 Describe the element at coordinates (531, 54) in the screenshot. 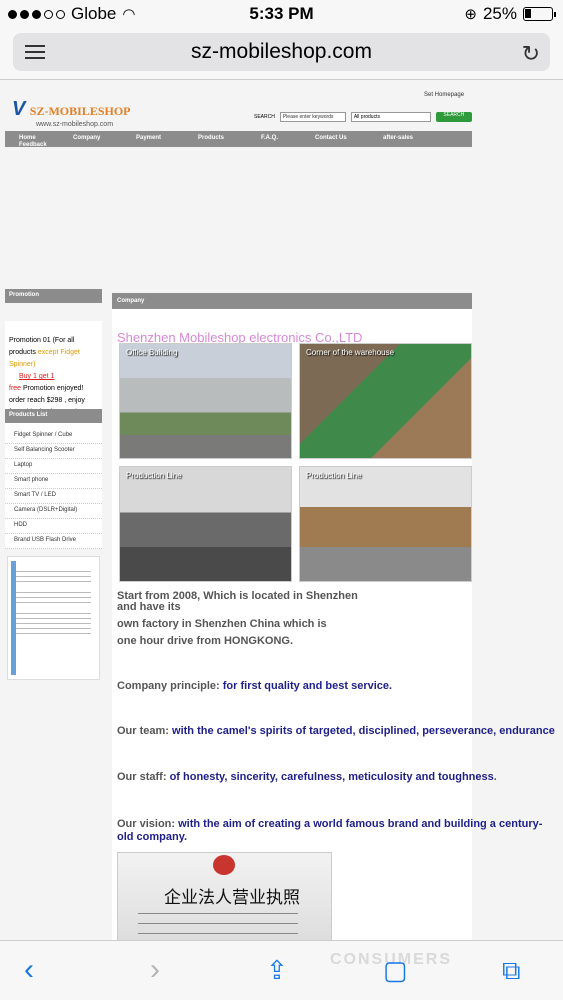

I see `reload-icon: ↻` at that location.